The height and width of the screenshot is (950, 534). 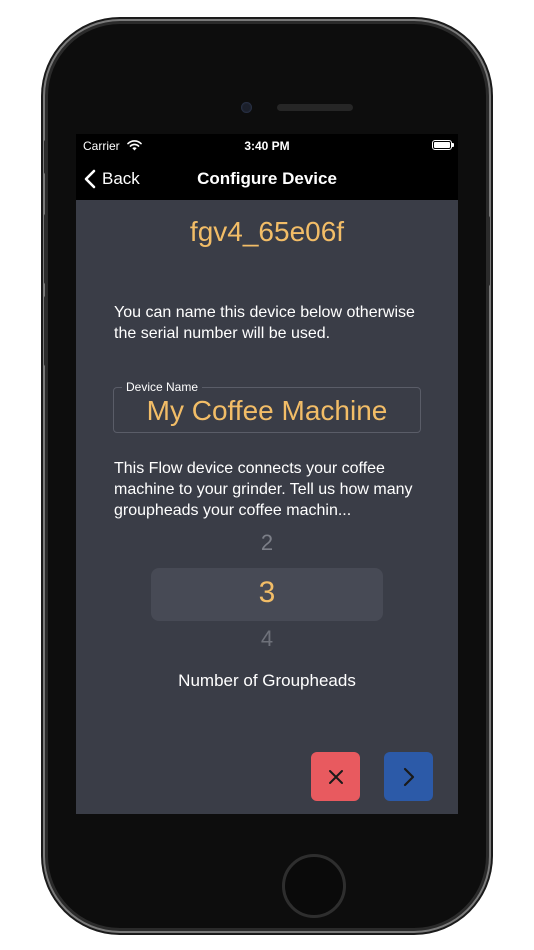 What do you see at coordinates (46, 157) in the screenshot?
I see `mute-switch` at bounding box center [46, 157].